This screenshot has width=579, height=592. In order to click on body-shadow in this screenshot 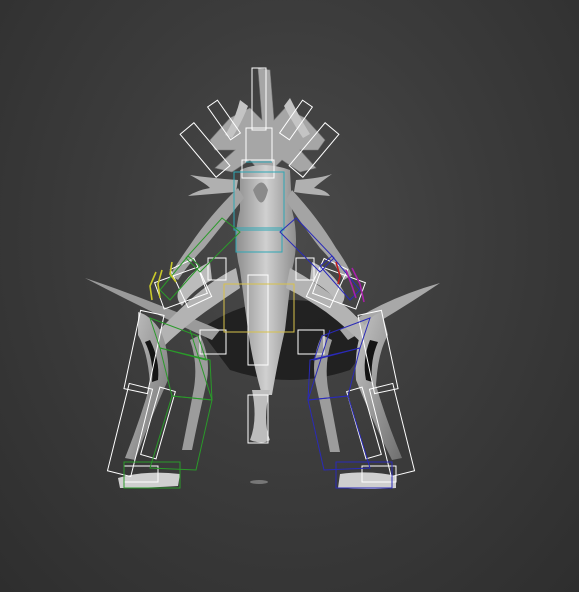, I will do `click(290, 340)`.